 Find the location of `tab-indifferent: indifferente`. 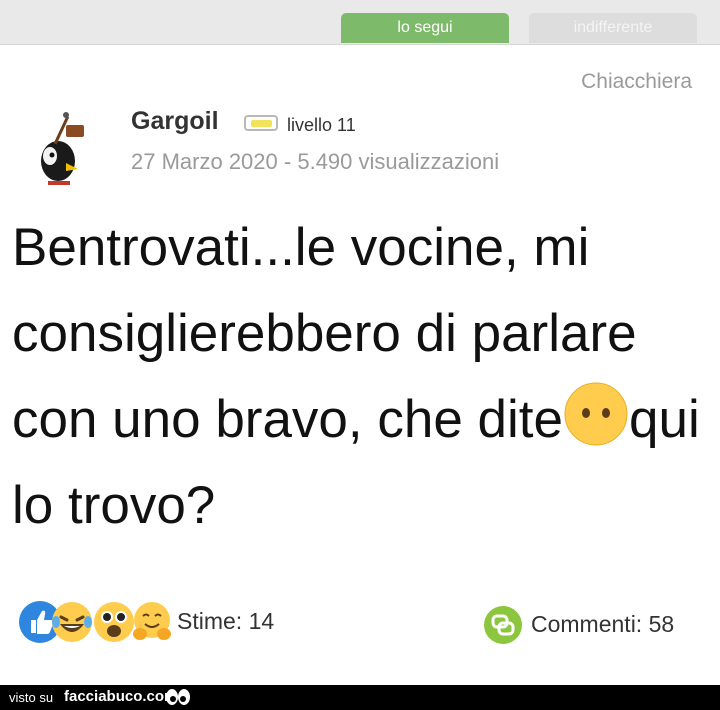

tab-indifferent: indifferente is located at coordinates (613, 28).